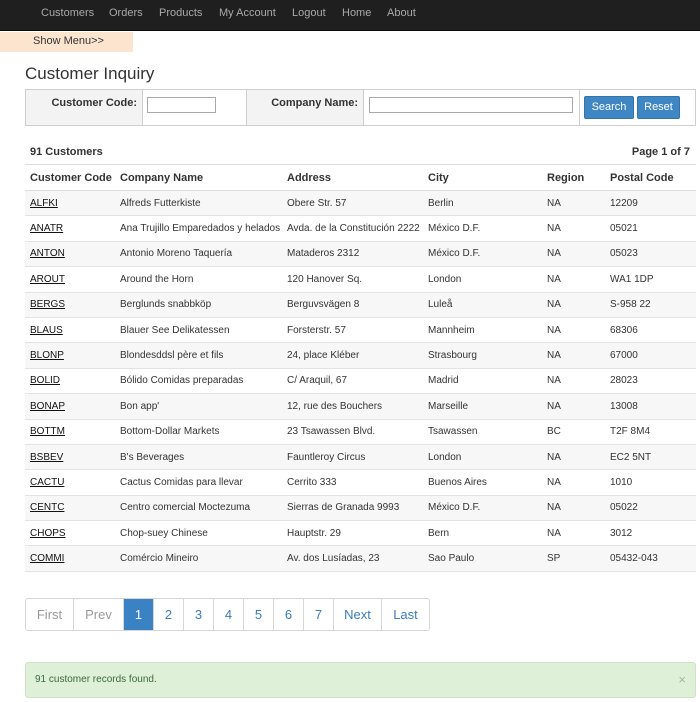 The image size is (700, 702). What do you see at coordinates (44, 203) in the screenshot?
I see `customer-code-link: ALFKI` at bounding box center [44, 203].